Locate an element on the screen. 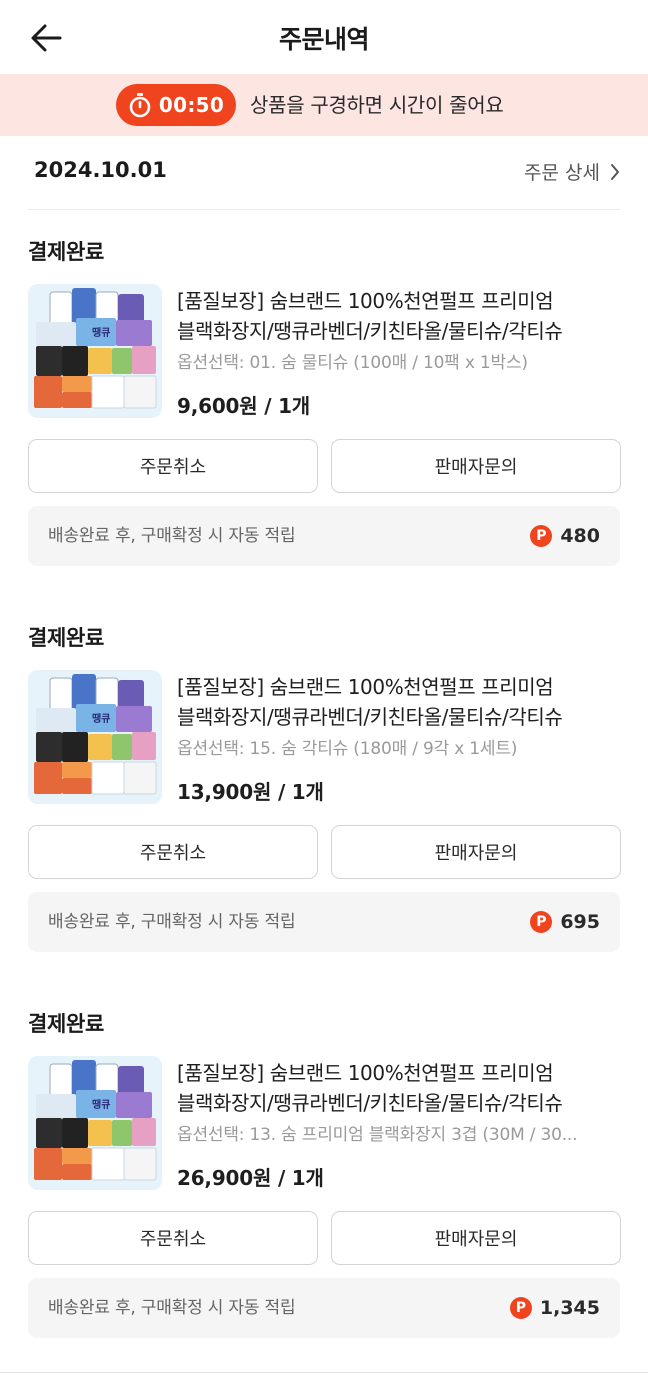  point-value: 480 is located at coordinates (580, 536).